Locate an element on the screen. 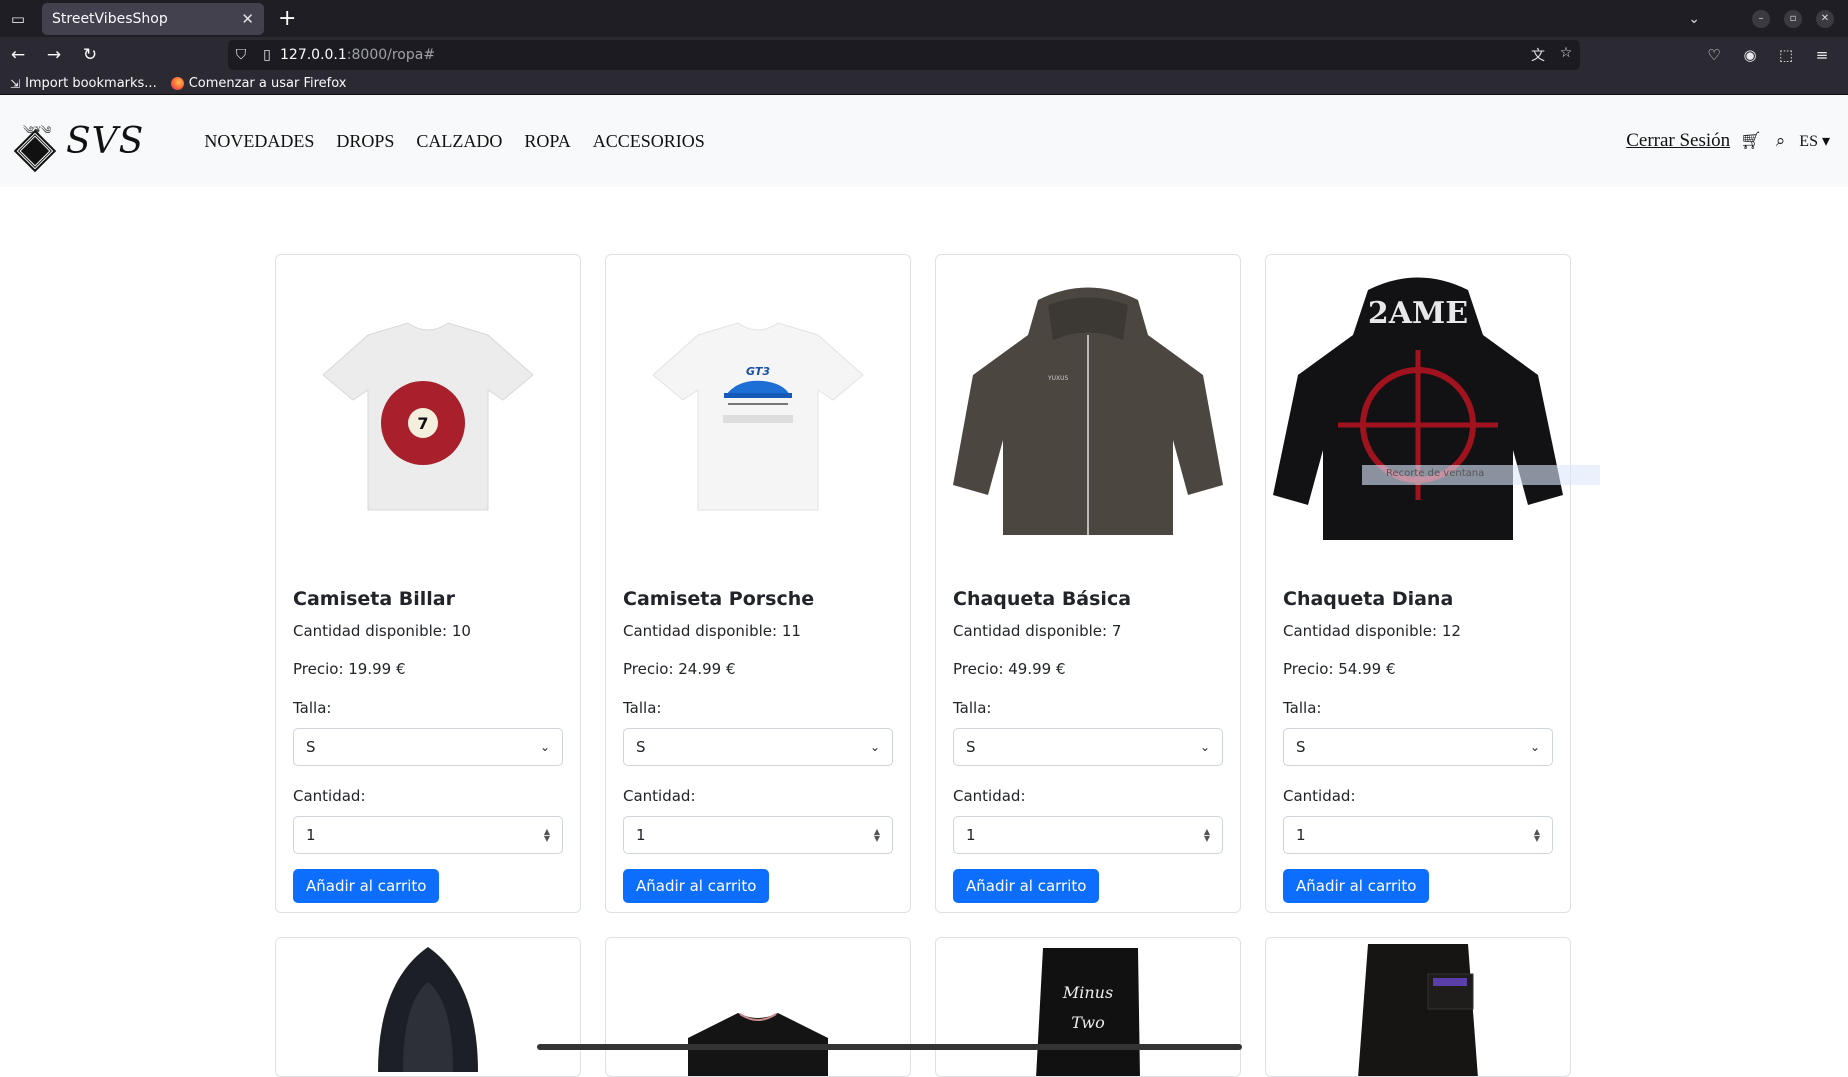 Image resolution: width=1848 pixels, height=1077 pixels. product-price: Precio: 19.99 € is located at coordinates (349, 669).